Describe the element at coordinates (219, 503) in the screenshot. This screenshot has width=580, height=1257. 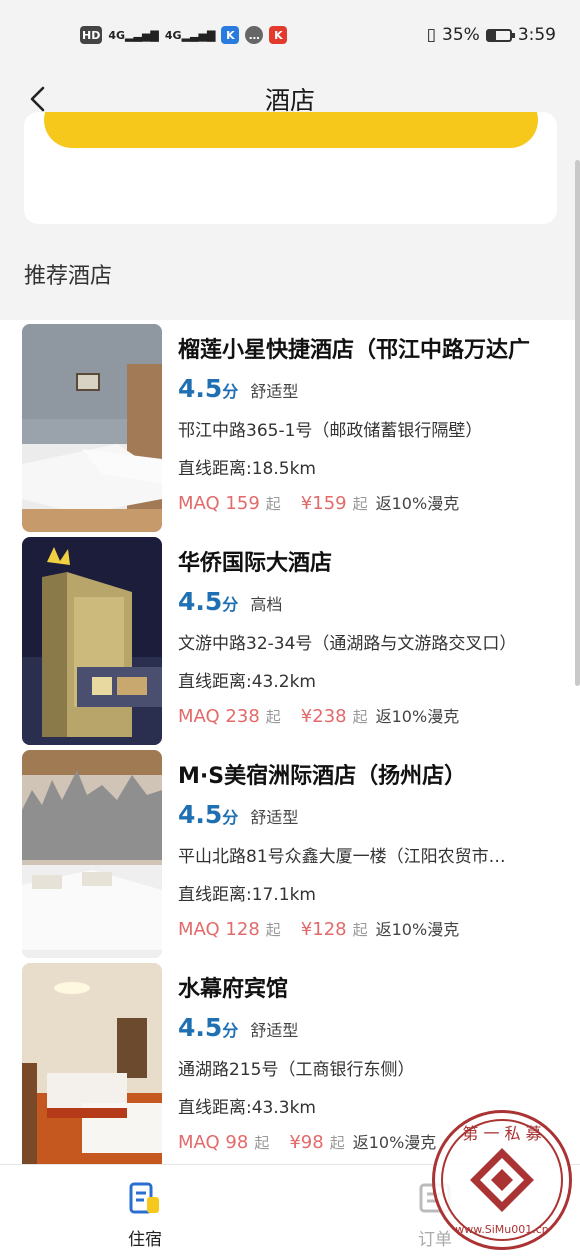
I see `price-maq: MAQ 159` at that location.